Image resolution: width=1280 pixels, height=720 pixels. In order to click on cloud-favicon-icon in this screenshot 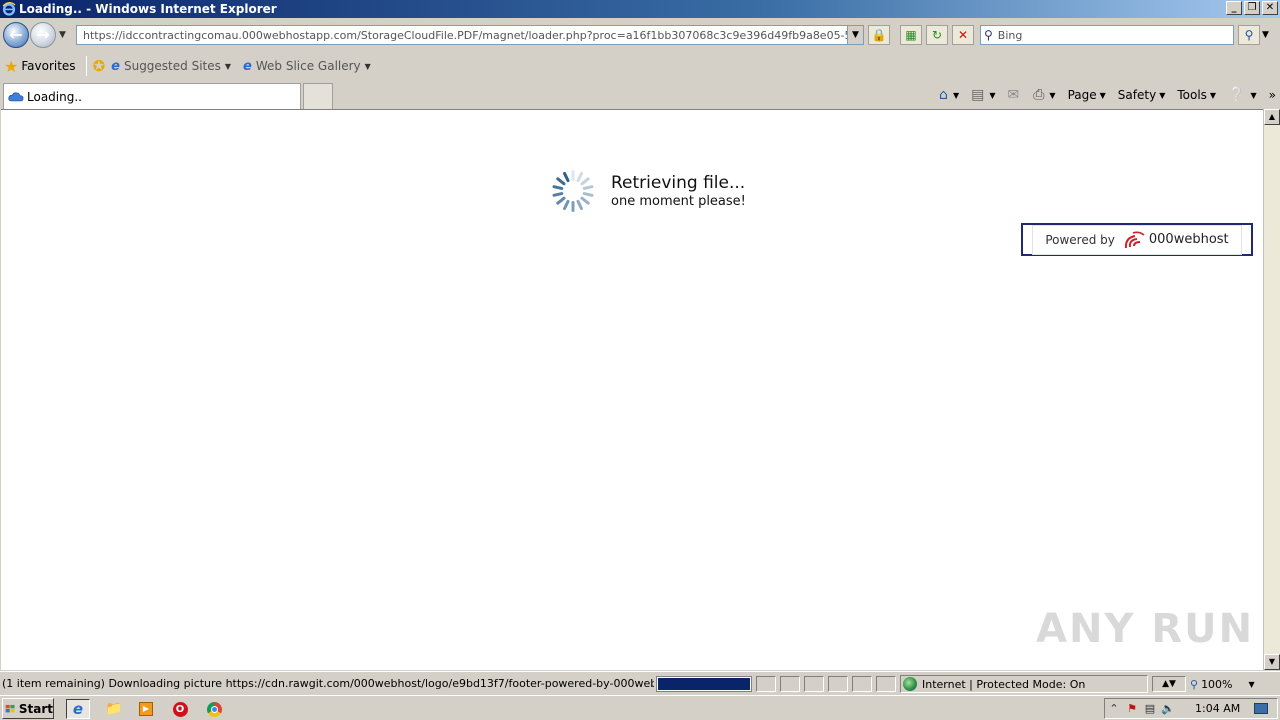, I will do `click(16, 97)`.